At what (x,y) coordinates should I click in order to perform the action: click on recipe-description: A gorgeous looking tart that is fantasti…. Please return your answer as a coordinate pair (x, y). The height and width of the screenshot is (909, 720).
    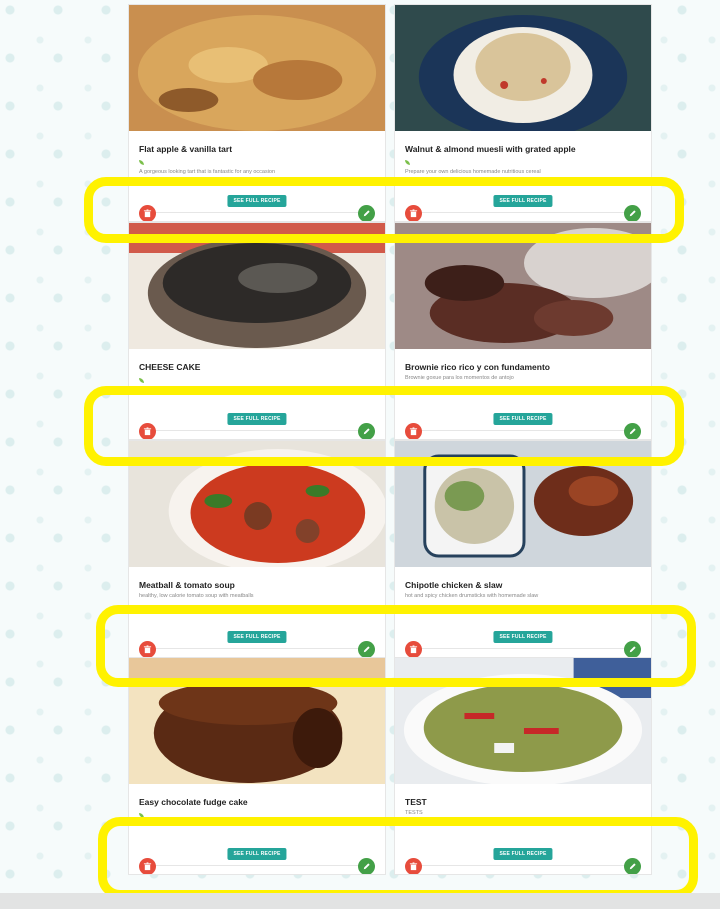
    Looking at the image, I should click on (207, 172).